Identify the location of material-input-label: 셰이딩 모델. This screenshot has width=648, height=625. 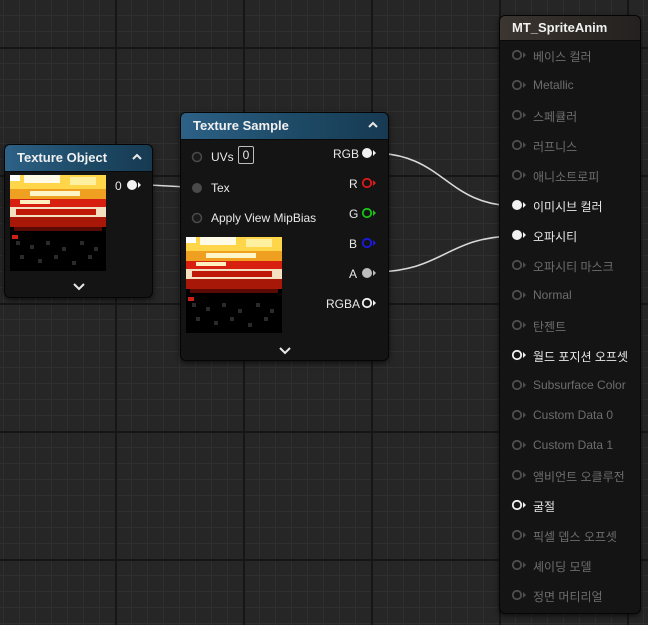
(562, 567).